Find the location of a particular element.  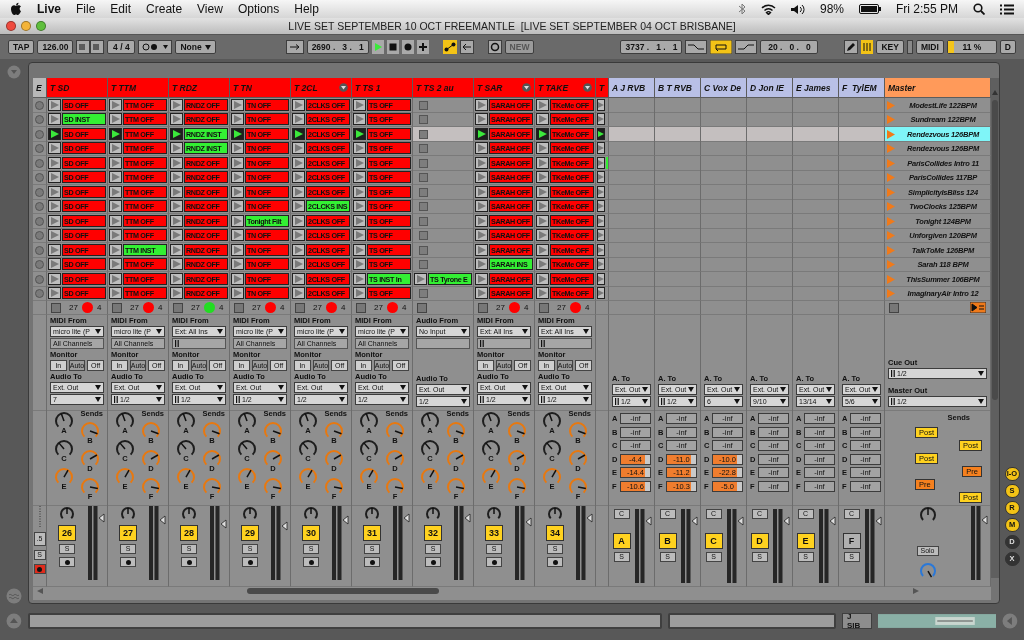

record-icon is located at coordinates (407, 47).